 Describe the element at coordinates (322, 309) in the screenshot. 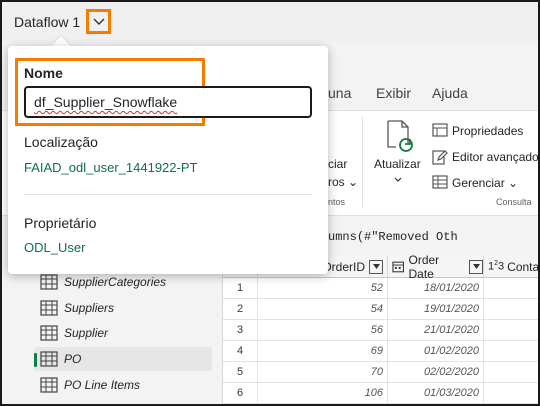

I see `orderid-cell: 54` at that location.